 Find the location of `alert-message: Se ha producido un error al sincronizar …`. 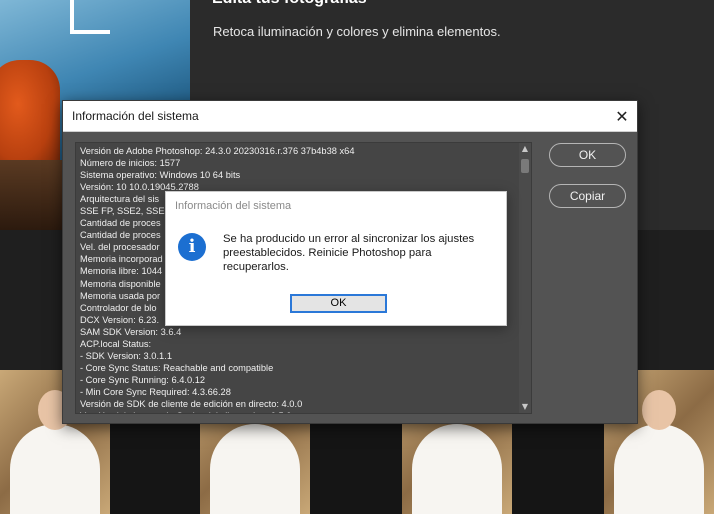

alert-message: Se ha producido un error al sincronizar … is located at coordinates (363, 253).